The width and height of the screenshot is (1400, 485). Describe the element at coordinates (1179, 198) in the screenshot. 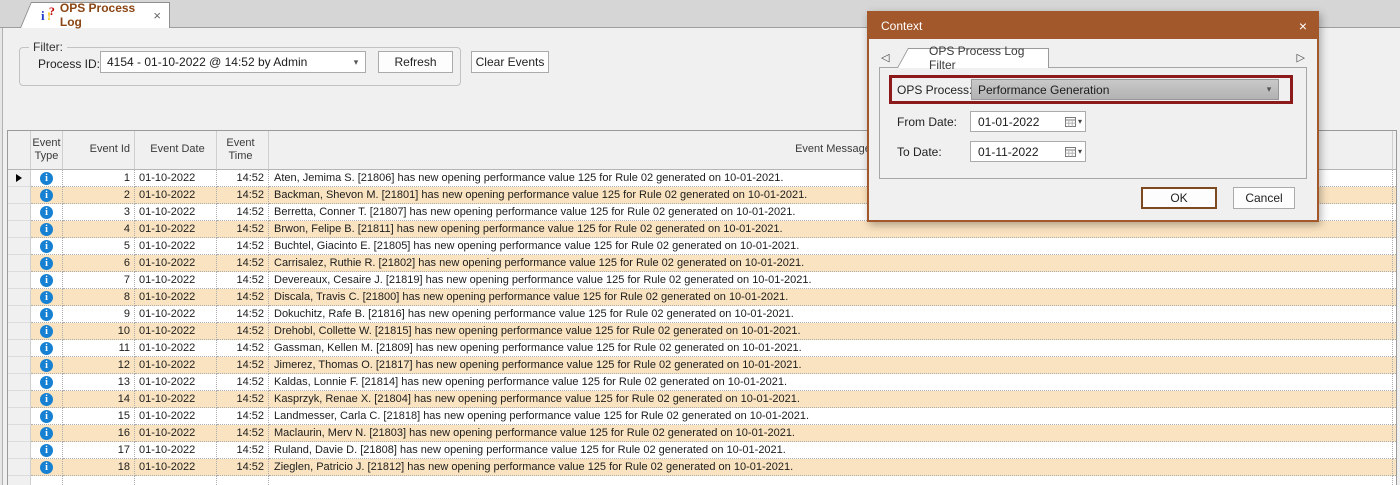

I see `ok-button: OK` at that location.